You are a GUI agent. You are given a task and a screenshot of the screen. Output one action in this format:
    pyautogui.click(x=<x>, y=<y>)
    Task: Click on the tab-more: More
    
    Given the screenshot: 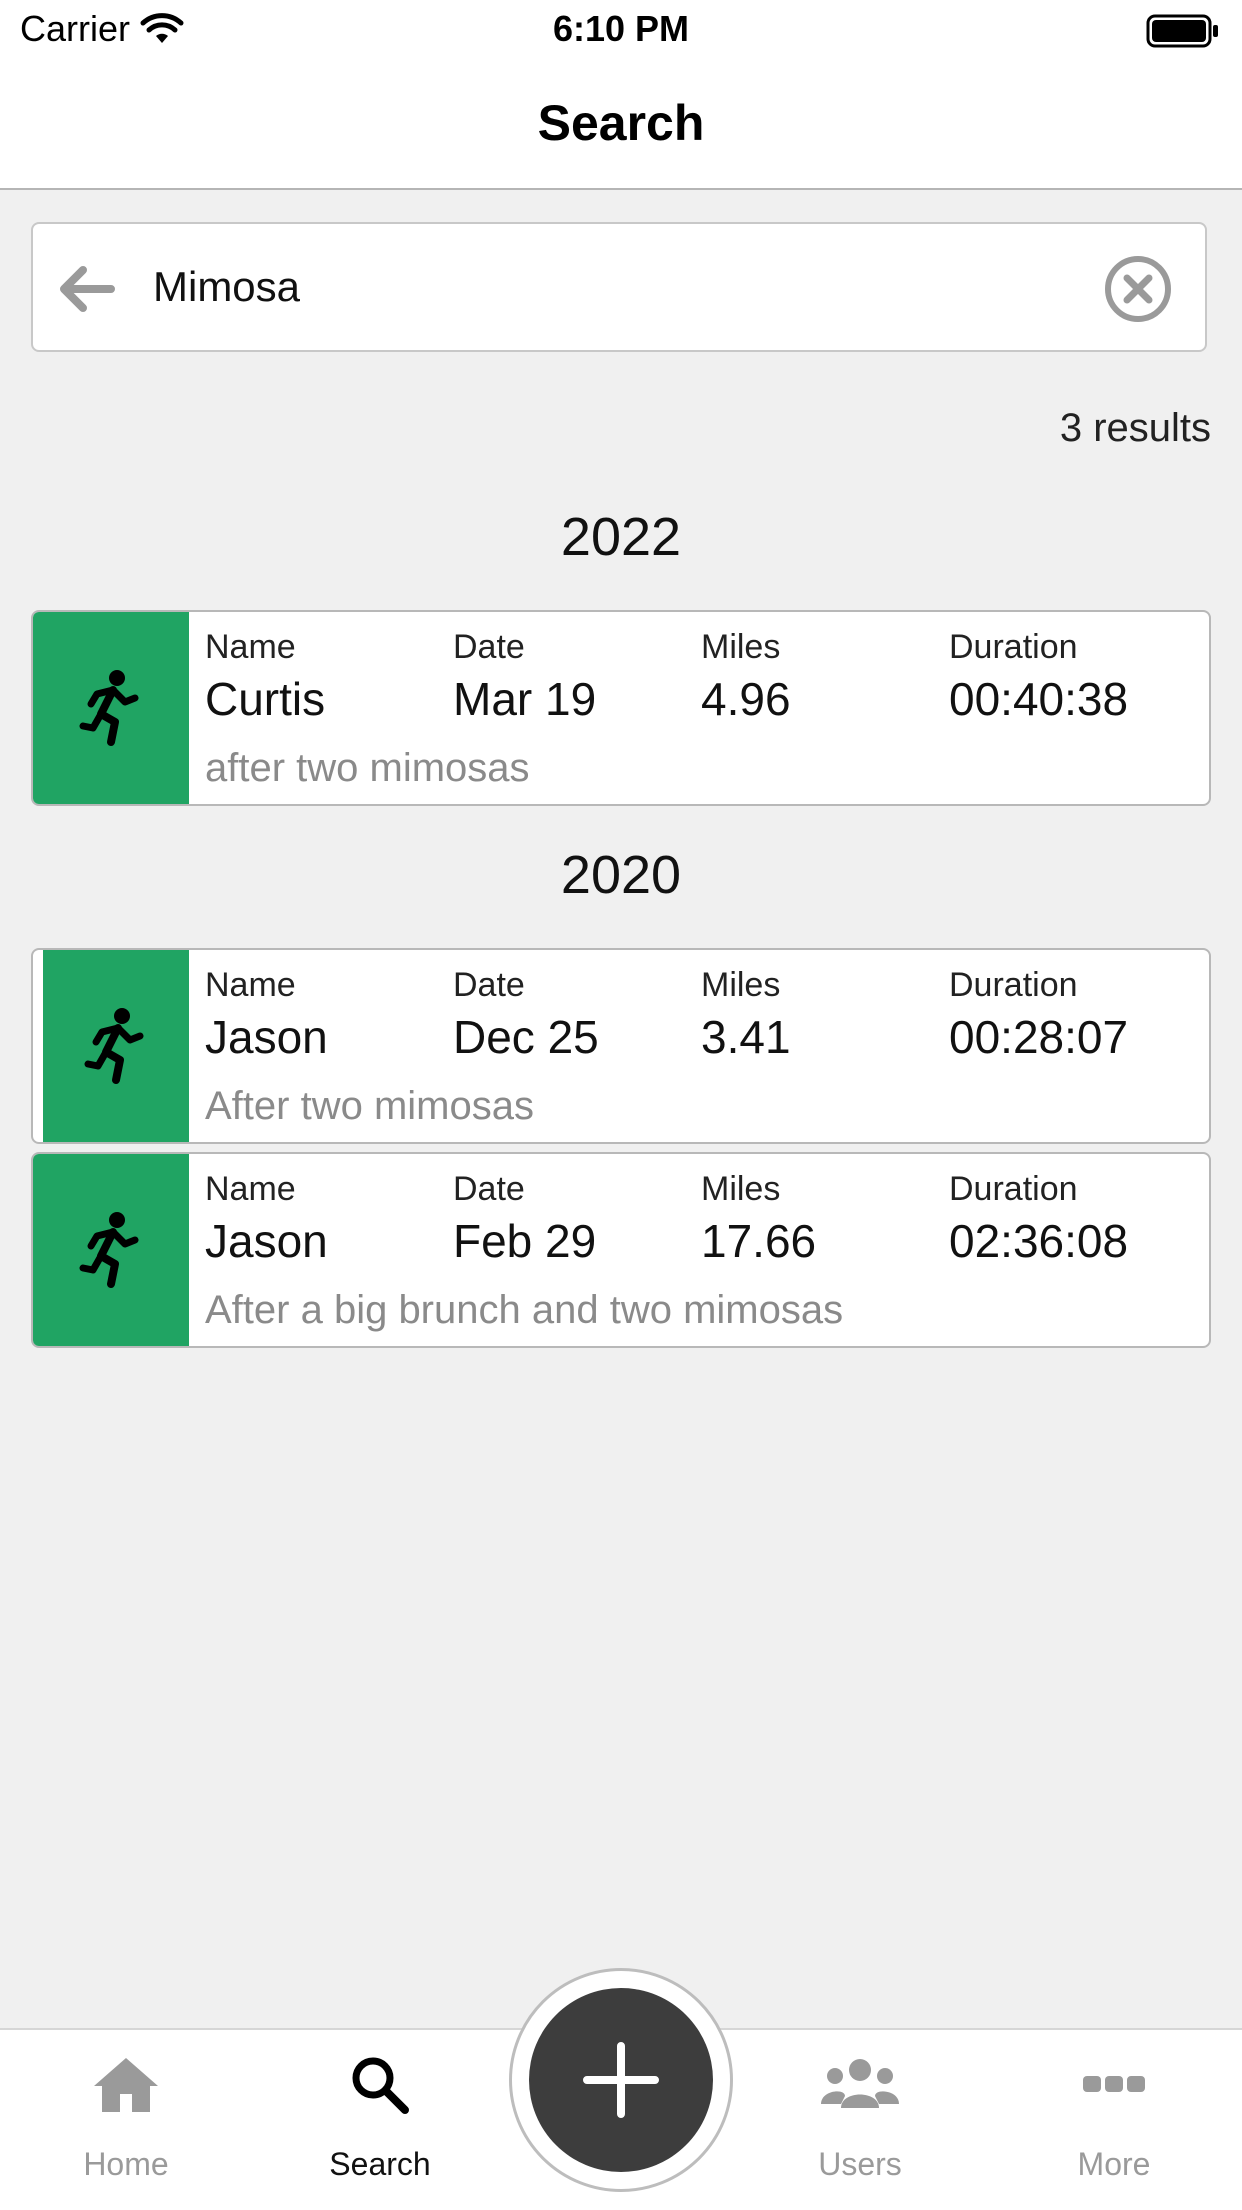 What is the action you would take?
    pyautogui.click(x=1114, y=2120)
    